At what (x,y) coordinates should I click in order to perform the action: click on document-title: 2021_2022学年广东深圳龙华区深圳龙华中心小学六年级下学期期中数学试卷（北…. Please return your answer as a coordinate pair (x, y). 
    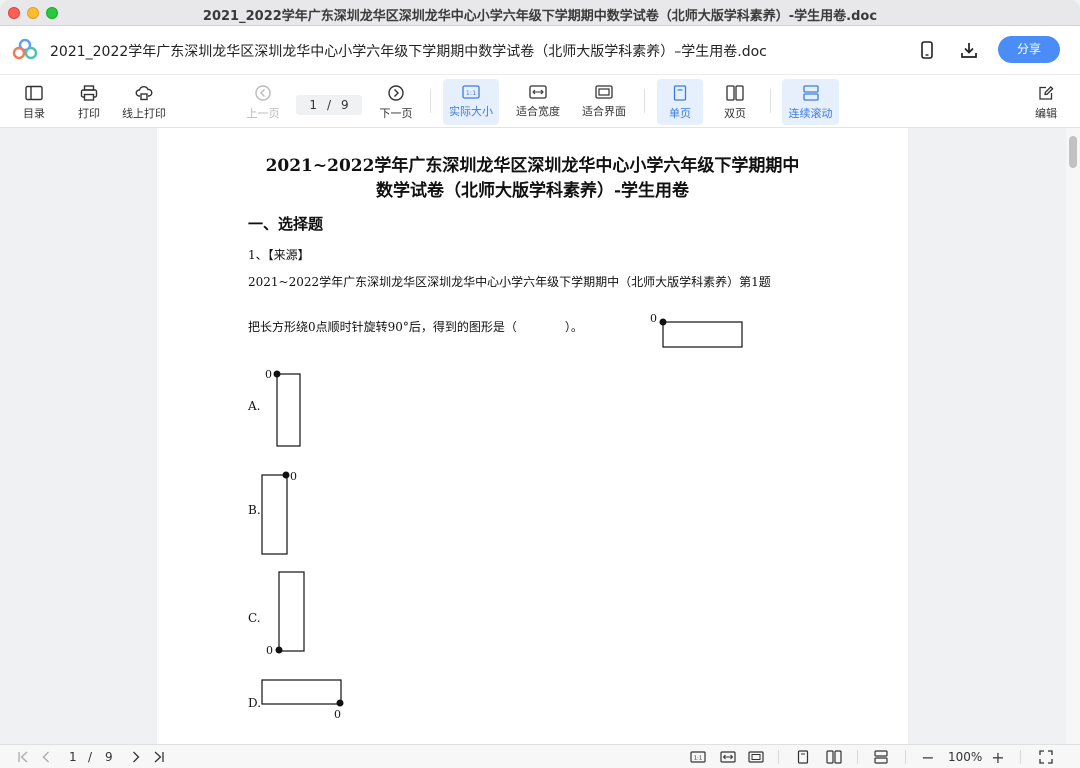
    Looking at the image, I should click on (408, 52).